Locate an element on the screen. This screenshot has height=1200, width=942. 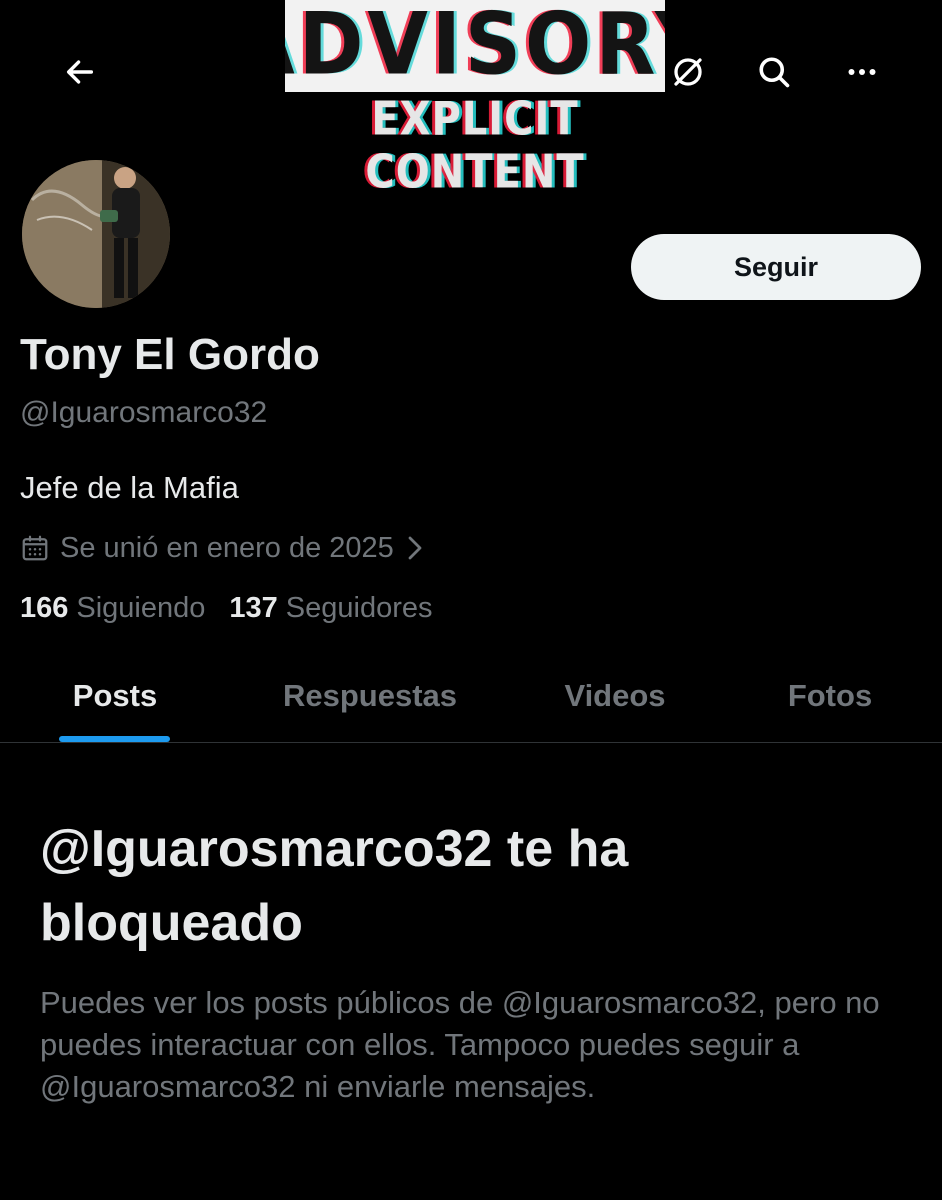
advisory-text: ADVISORY is located at coordinates (475, 46).